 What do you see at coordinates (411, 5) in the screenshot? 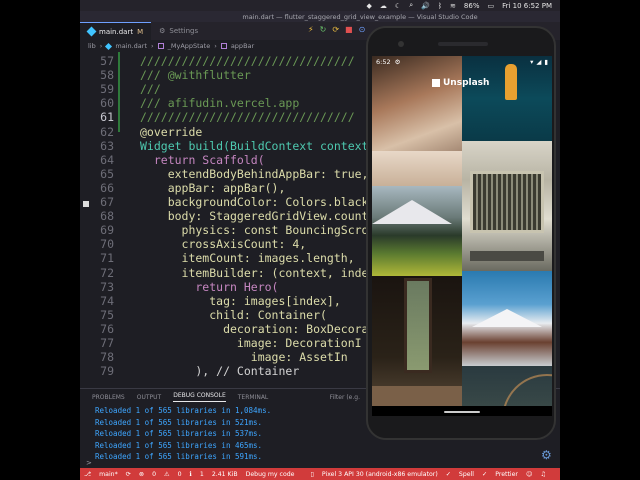
I see `search-icon: ⌕` at bounding box center [411, 5].